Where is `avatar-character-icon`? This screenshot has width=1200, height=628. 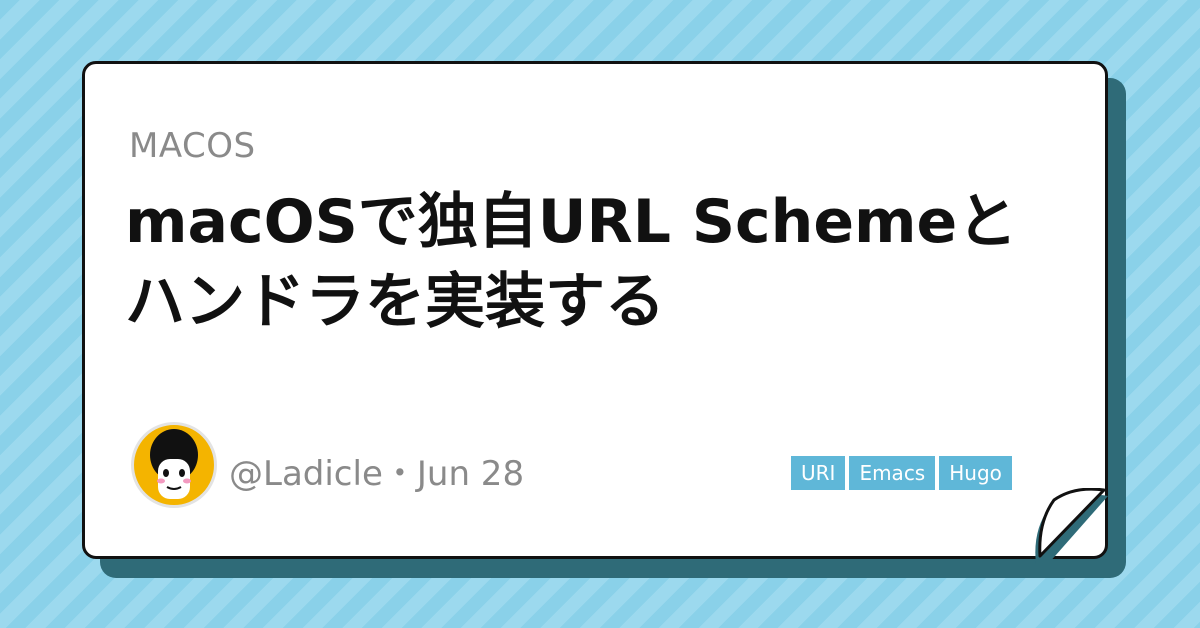 avatar-character-icon is located at coordinates (174, 464).